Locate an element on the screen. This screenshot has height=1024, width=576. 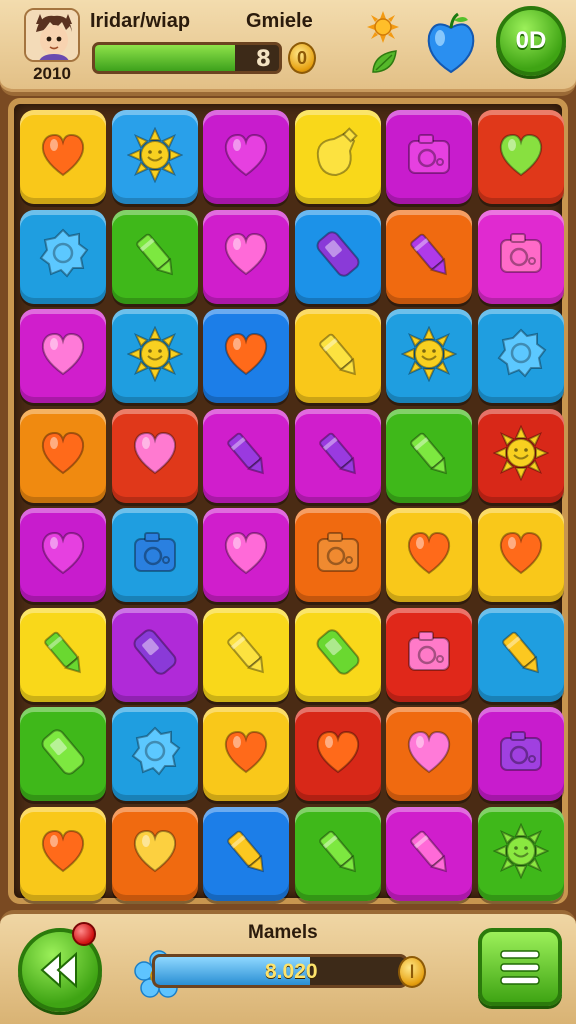
top-right-button: 0D is located at coordinates (531, 41).